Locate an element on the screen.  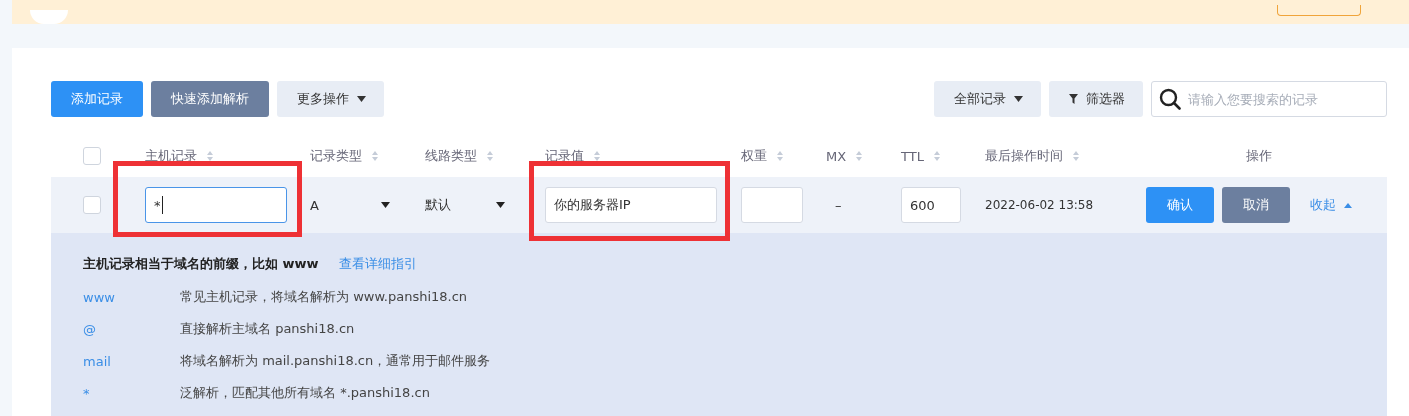
host-example: @ is located at coordinates (90, 329).